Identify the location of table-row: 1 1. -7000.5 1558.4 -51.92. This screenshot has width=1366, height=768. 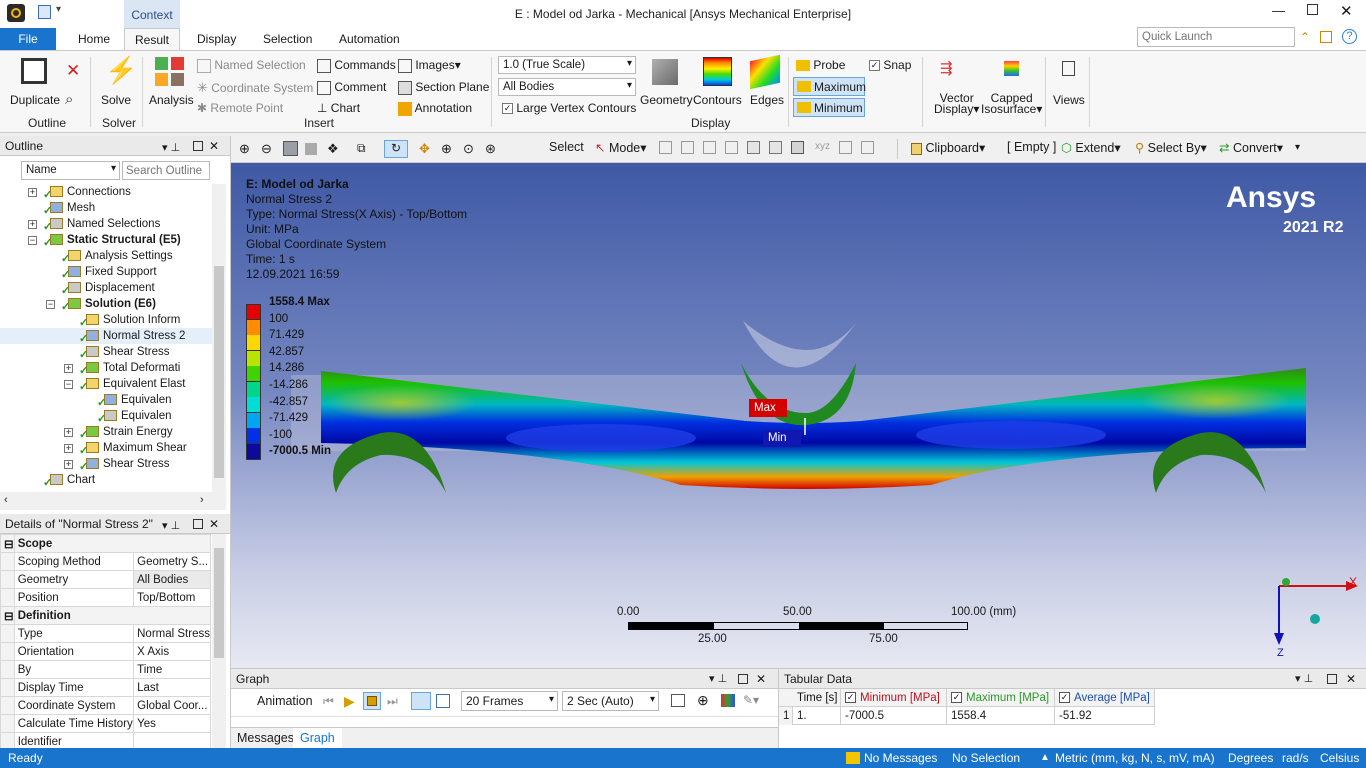
(967, 716).